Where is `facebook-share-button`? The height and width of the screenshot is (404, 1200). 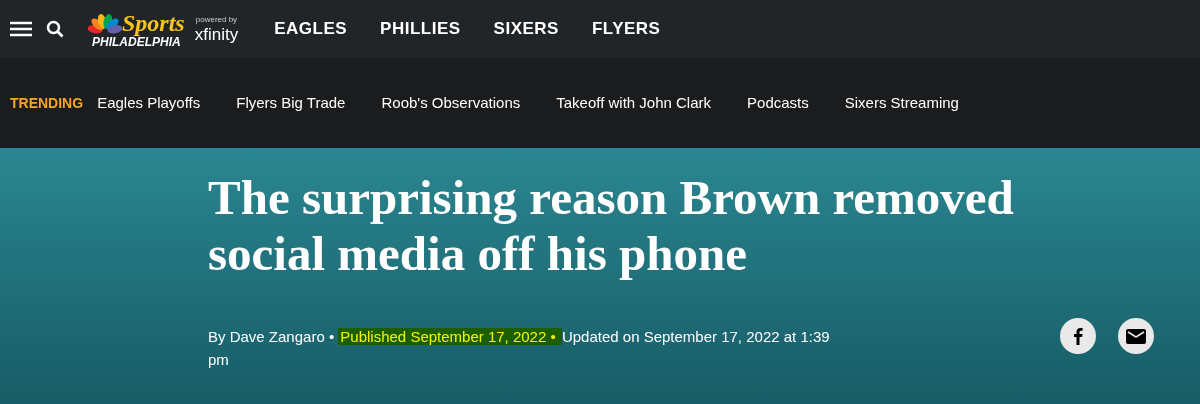
facebook-share-button is located at coordinates (1078, 336).